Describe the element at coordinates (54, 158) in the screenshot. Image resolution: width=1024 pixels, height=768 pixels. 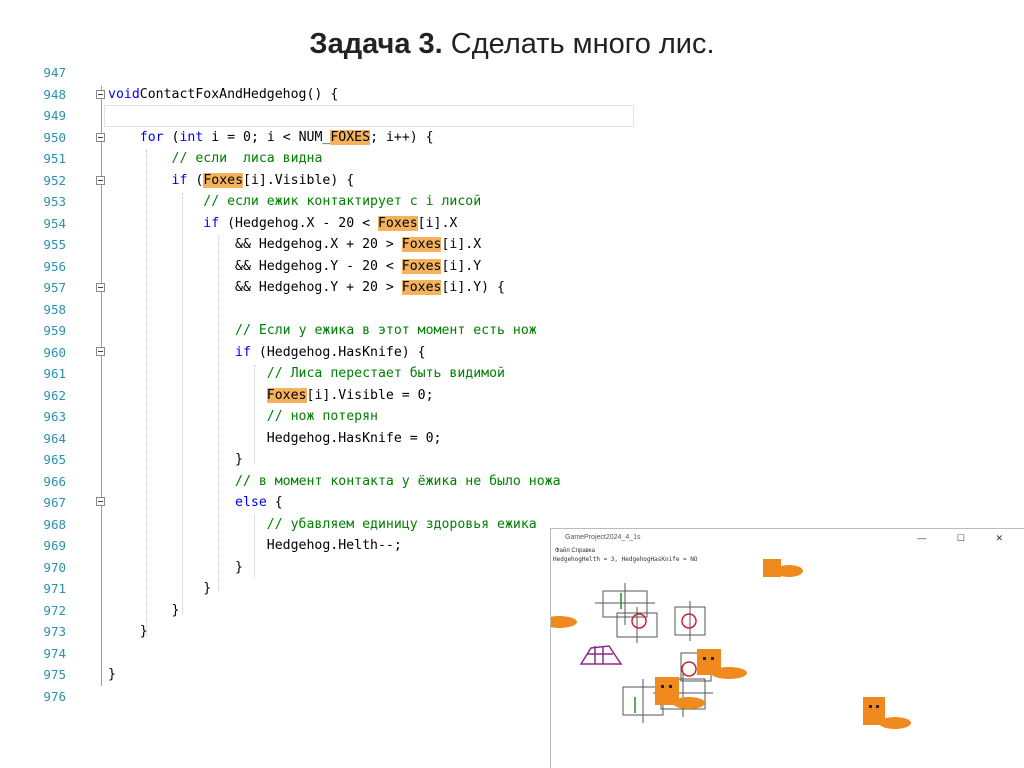
I see `line-number: 951` at that location.